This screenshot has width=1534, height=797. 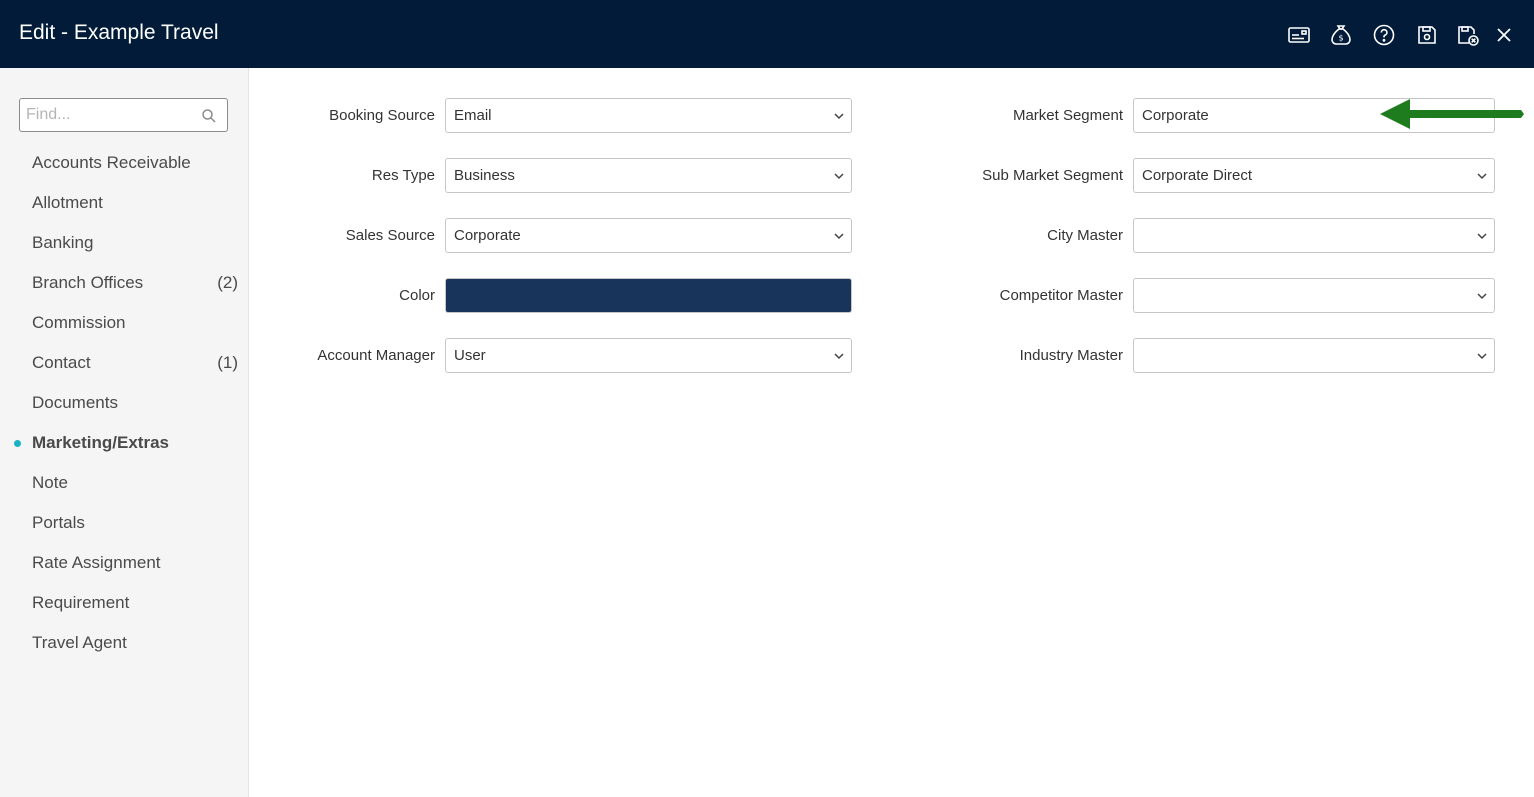 I want to click on sidebar-item-count: (2), so click(x=227, y=282).